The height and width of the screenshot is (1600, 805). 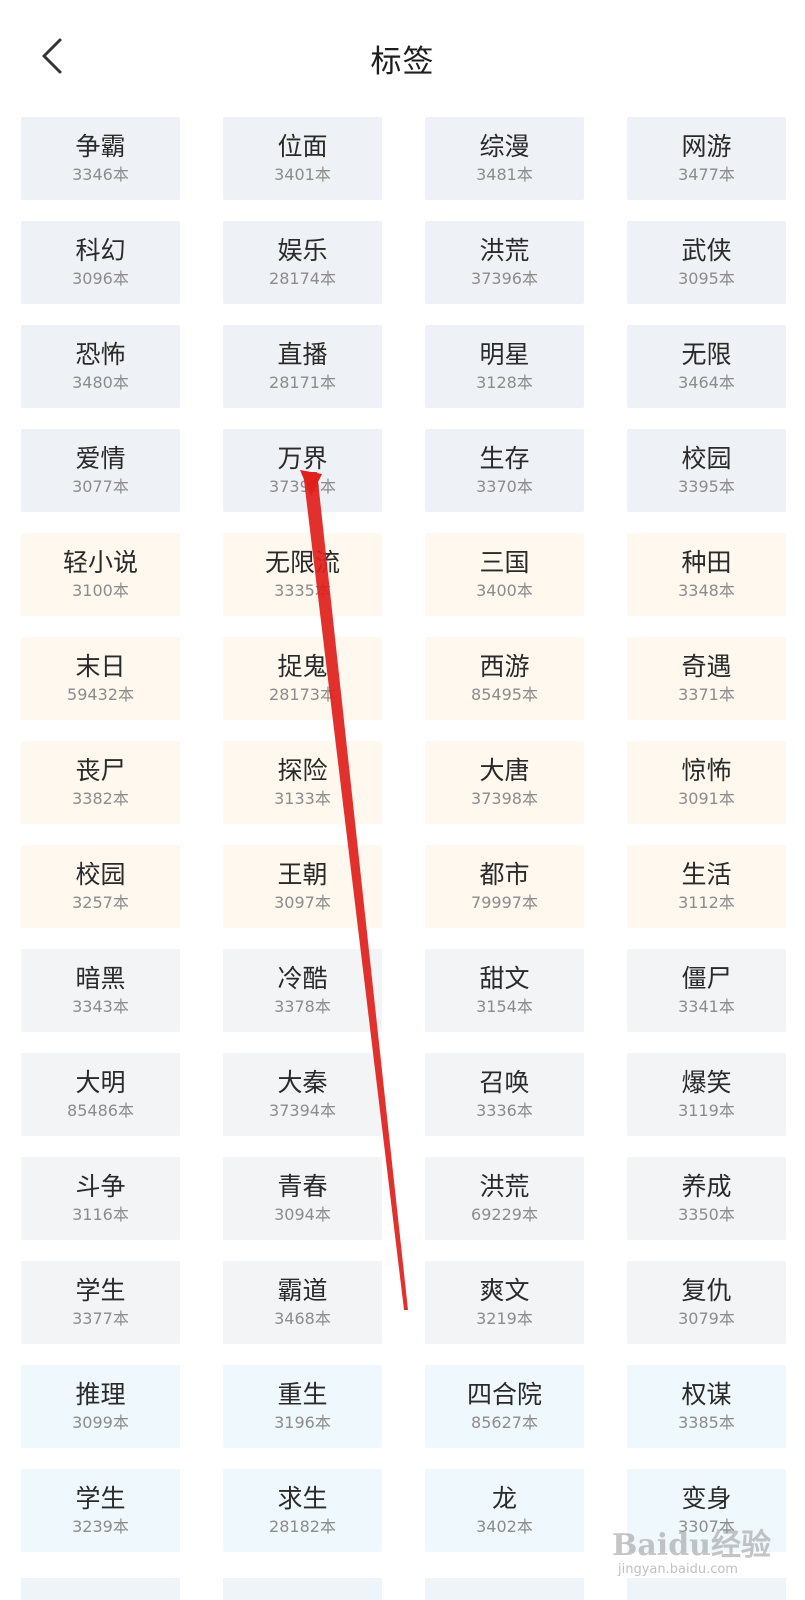 What do you see at coordinates (100, 562) in the screenshot?
I see `tag-name: 轻小说` at bounding box center [100, 562].